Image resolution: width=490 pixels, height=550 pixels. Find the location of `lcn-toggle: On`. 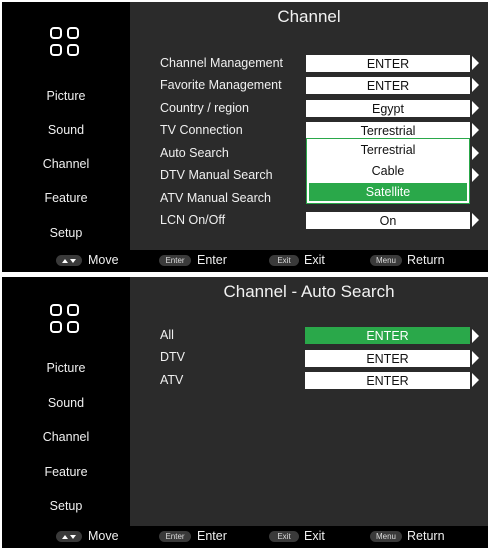

lcn-toggle: On is located at coordinates (388, 220).